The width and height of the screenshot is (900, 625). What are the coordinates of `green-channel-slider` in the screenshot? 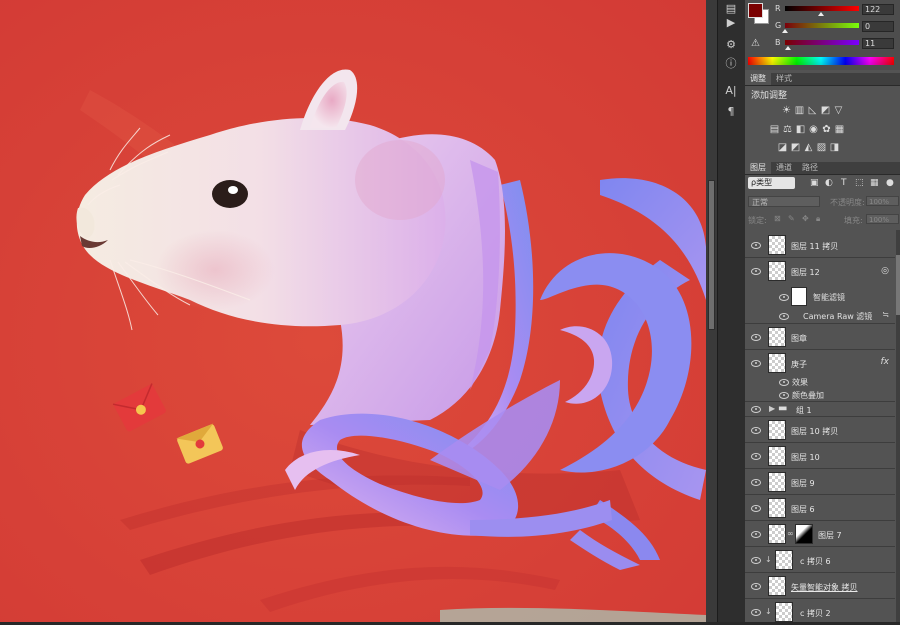 It's located at (822, 25).